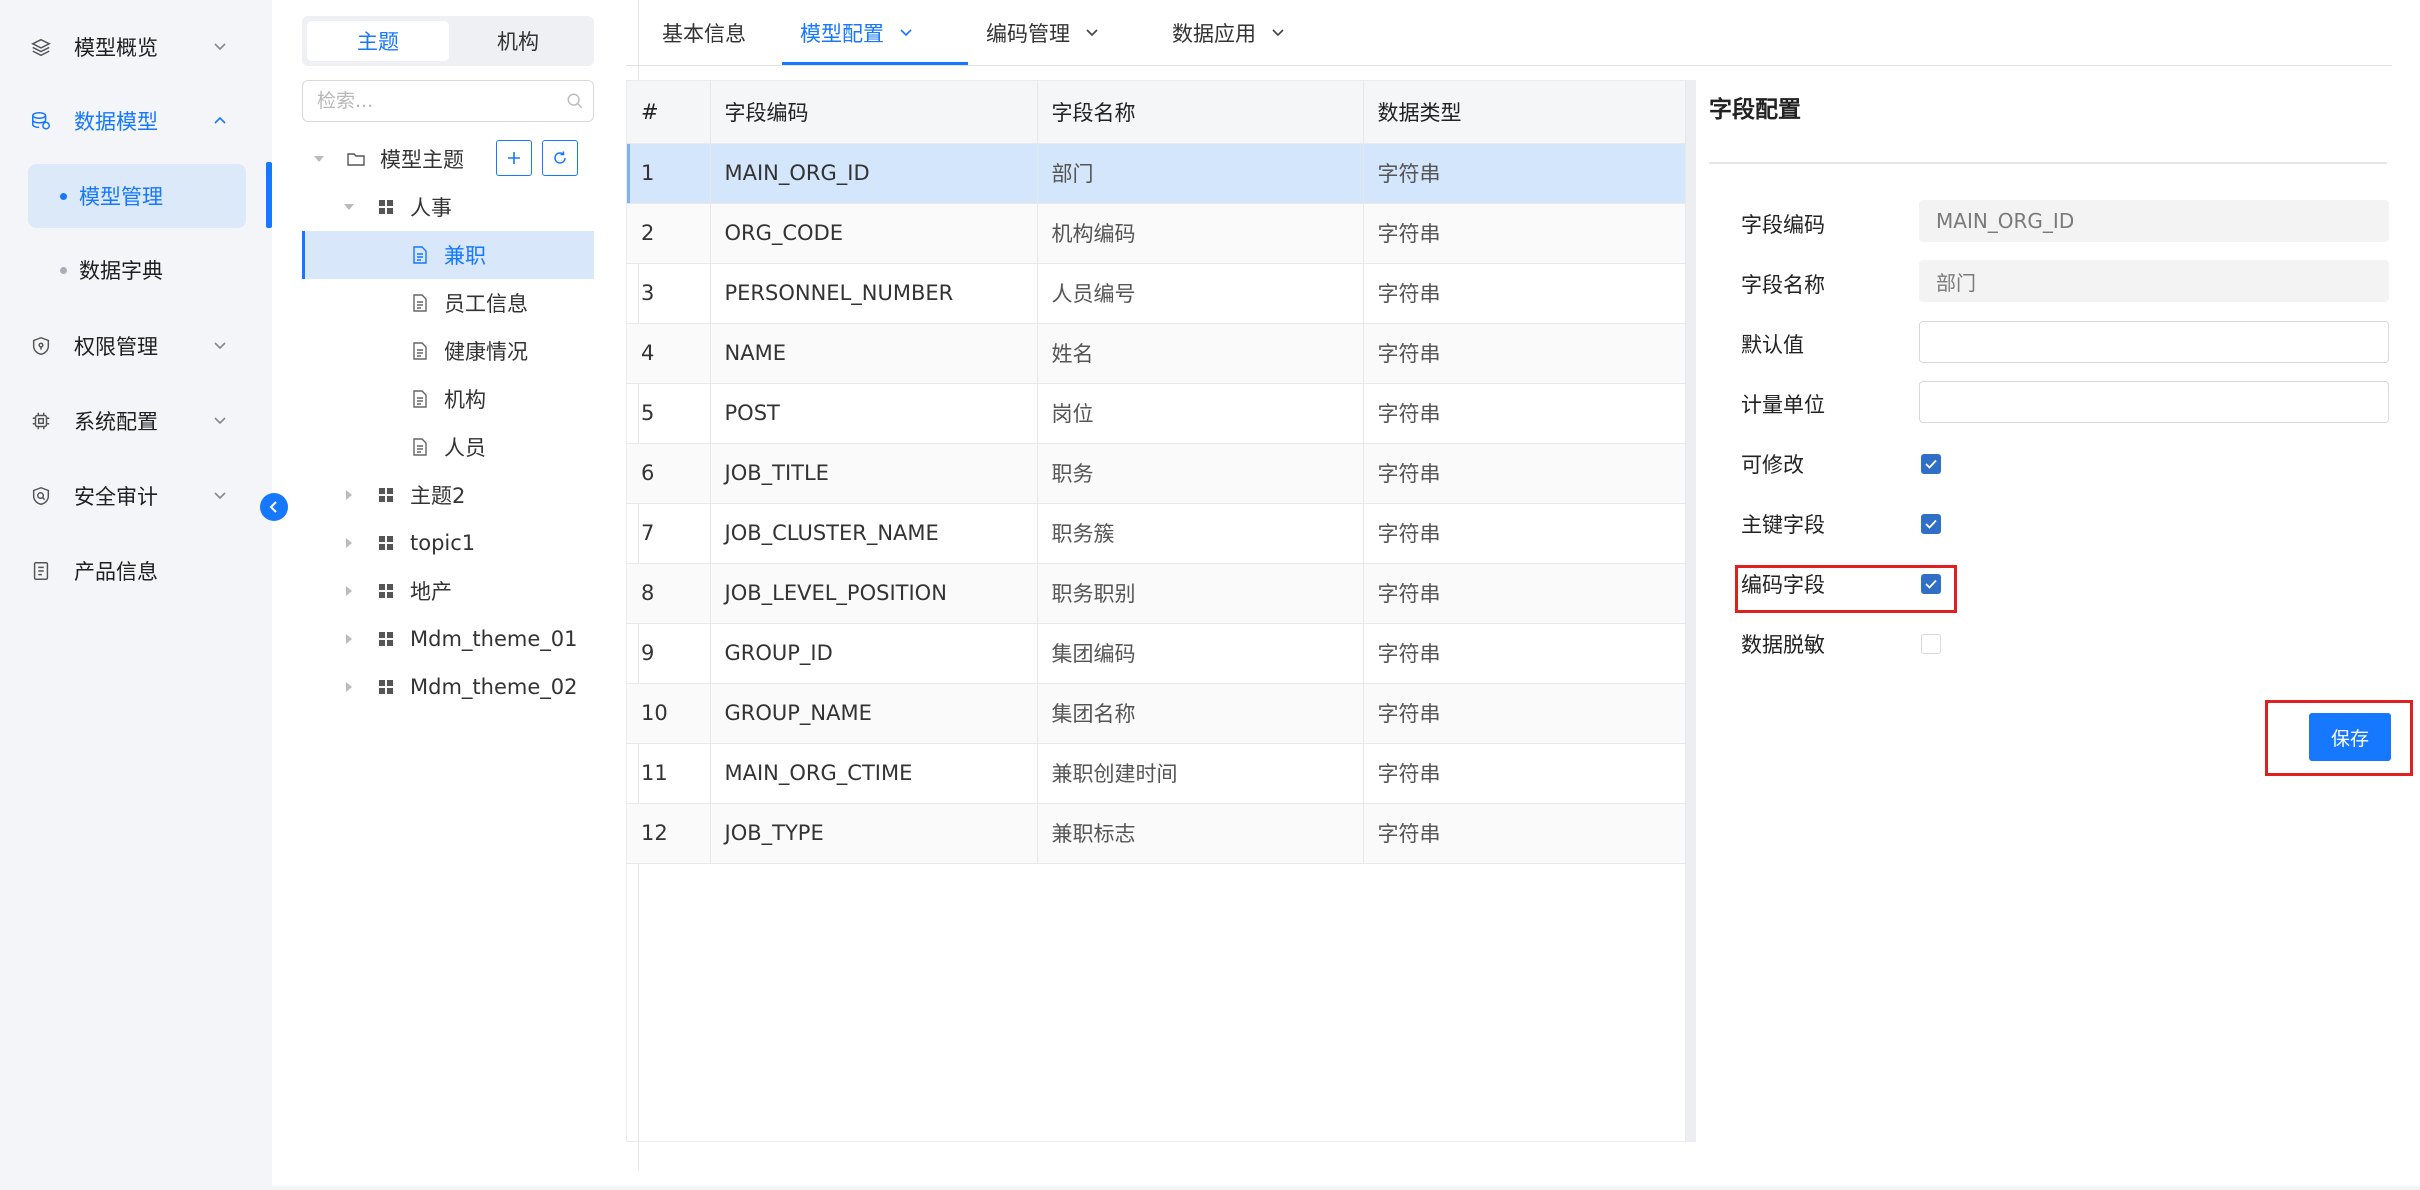 This screenshot has width=2420, height=1190. What do you see at coordinates (1156, 173) in the screenshot?
I see `table-row: 1 MAIN_ORG_ID 部门 字符串` at bounding box center [1156, 173].